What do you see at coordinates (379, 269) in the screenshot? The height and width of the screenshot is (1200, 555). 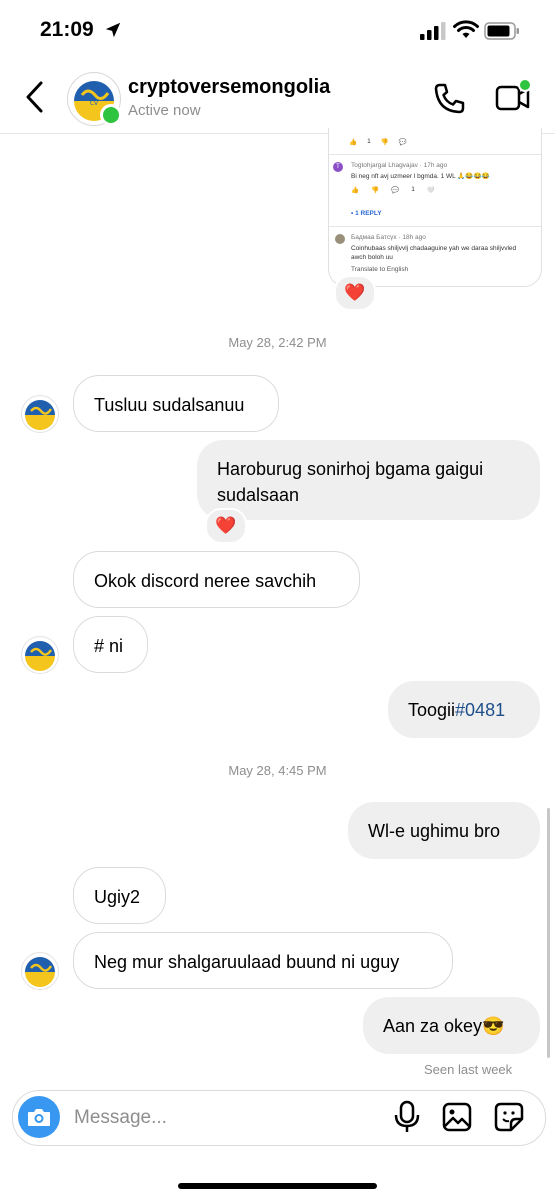 I see `translate-link: Translate to English` at bounding box center [379, 269].